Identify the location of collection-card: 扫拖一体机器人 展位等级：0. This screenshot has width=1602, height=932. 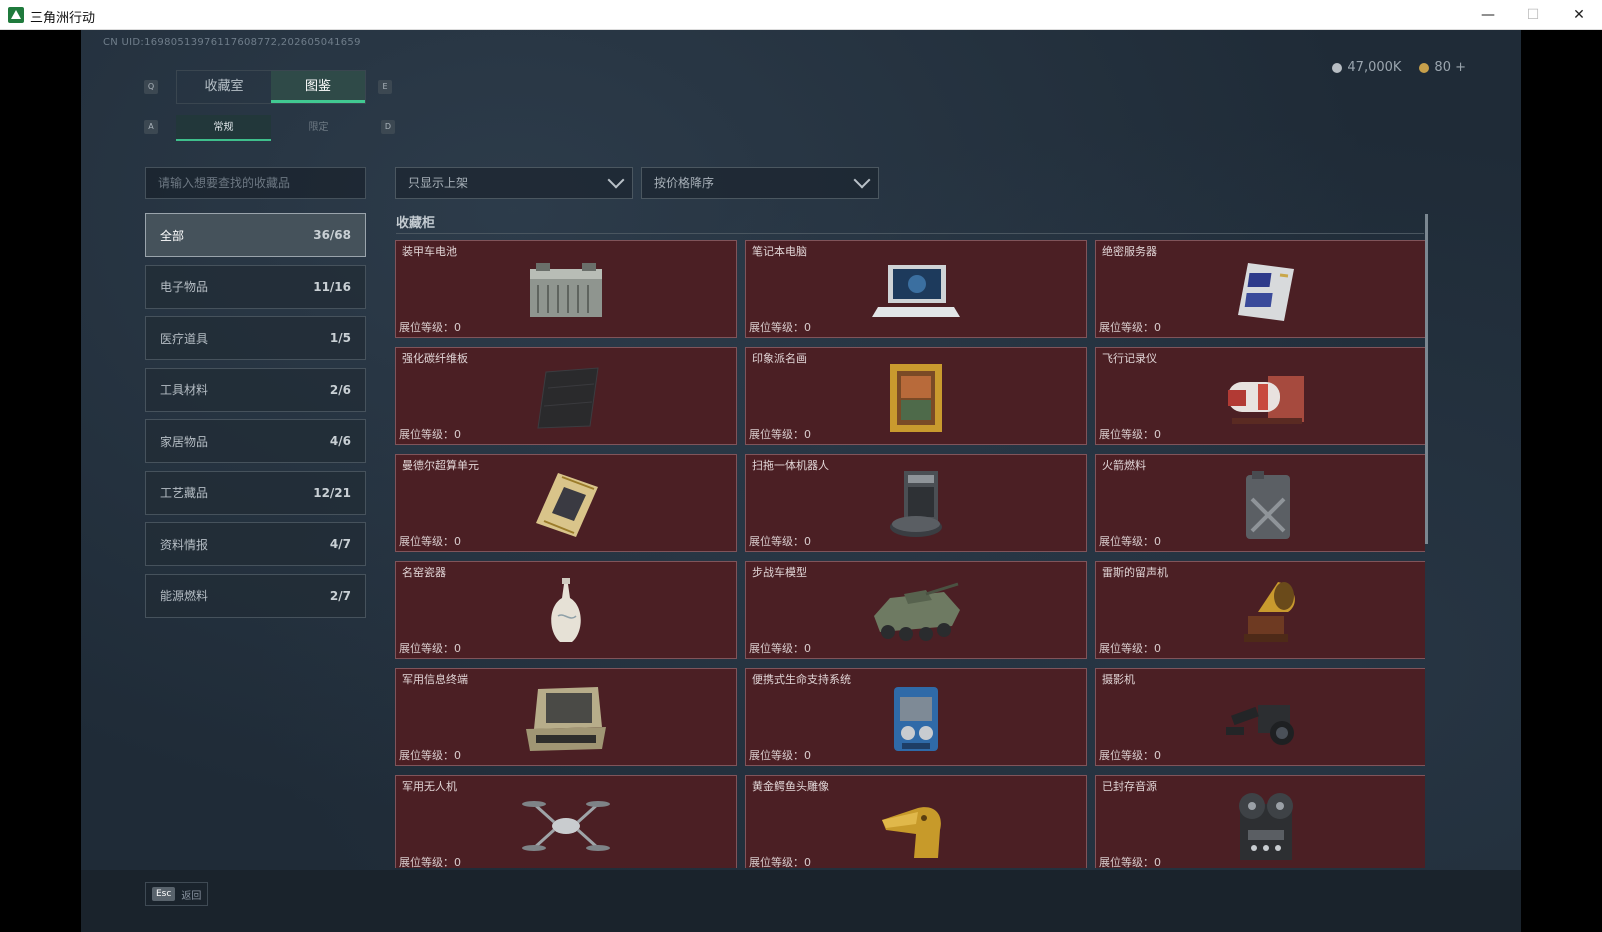
(916, 503).